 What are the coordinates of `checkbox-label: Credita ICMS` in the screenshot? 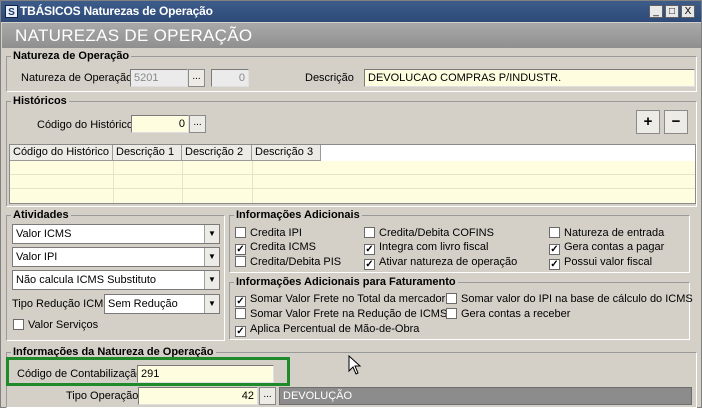 It's located at (283, 247).